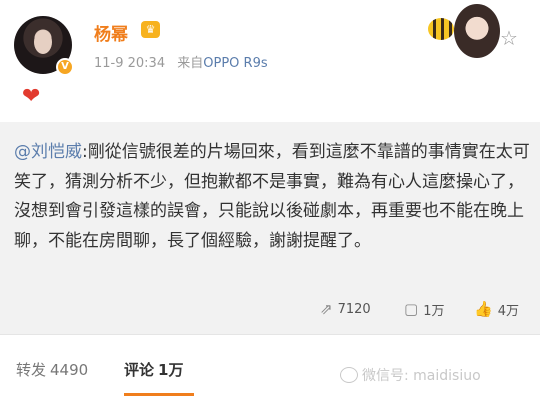 This screenshot has height=403, width=540. I want to click on tab-comments-count: 1万, so click(171, 370).